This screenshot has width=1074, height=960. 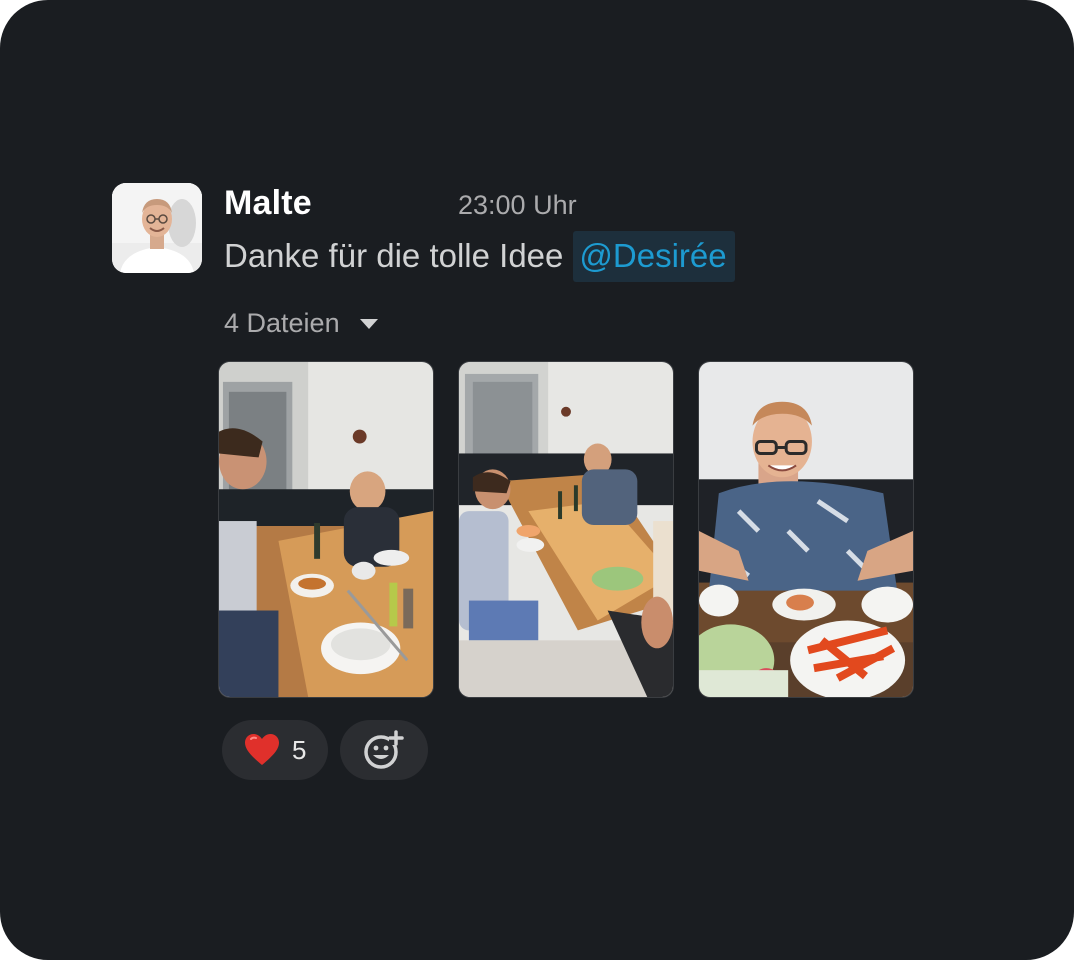 I want to click on avatar-image, so click(x=157, y=228).